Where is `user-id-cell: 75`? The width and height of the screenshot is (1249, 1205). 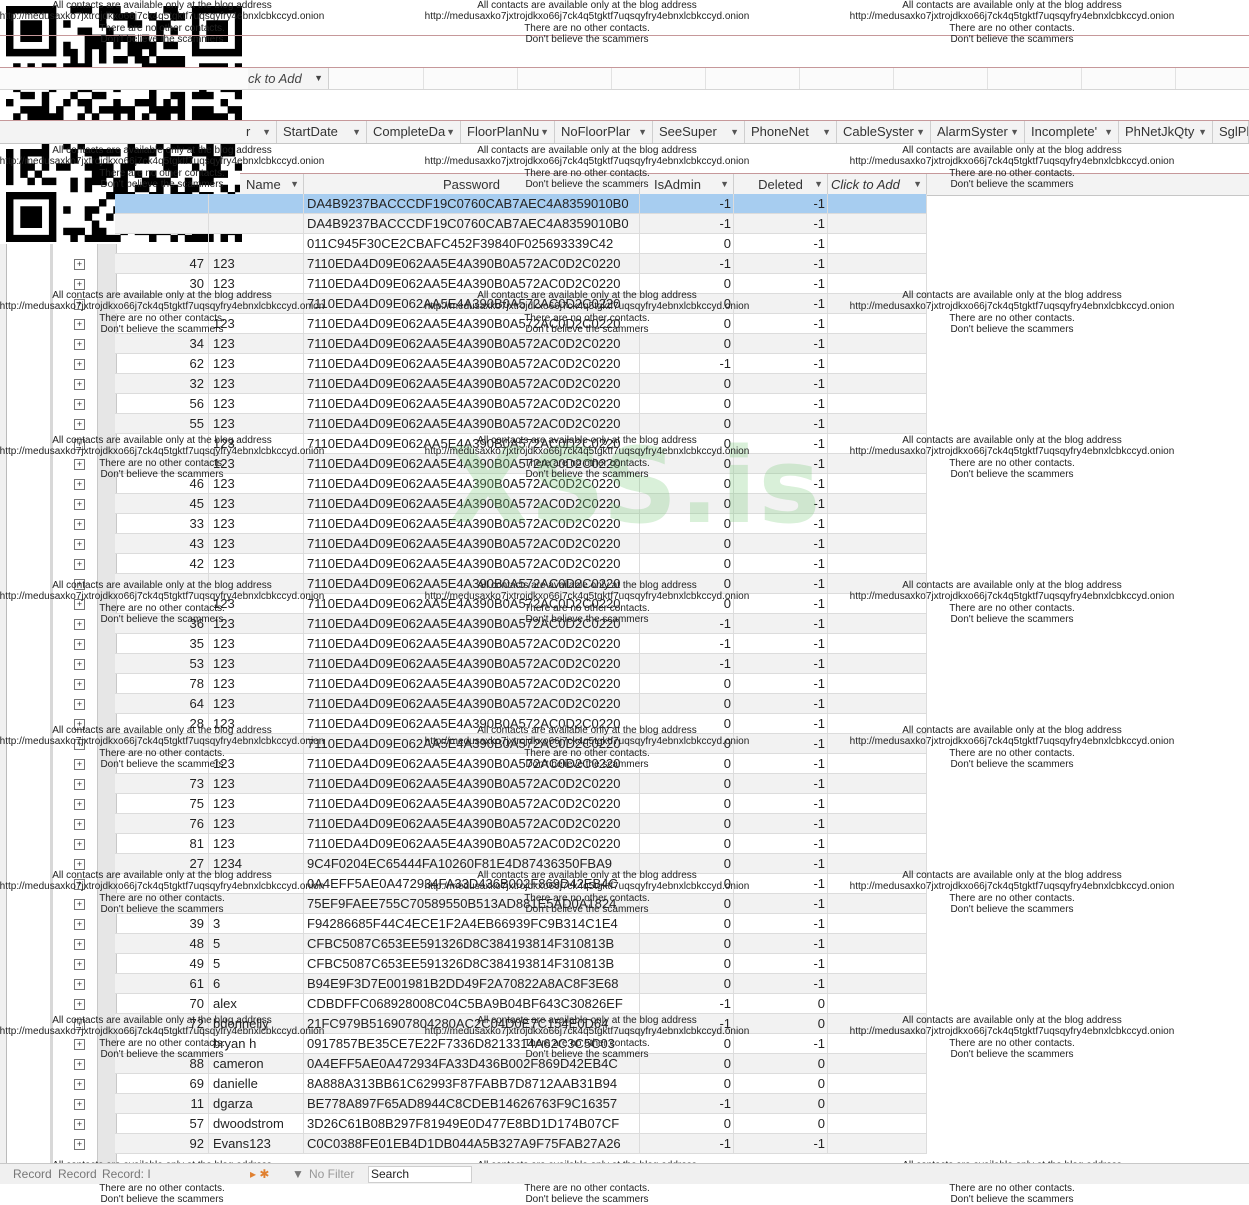 user-id-cell: 75 is located at coordinates (162, 804).